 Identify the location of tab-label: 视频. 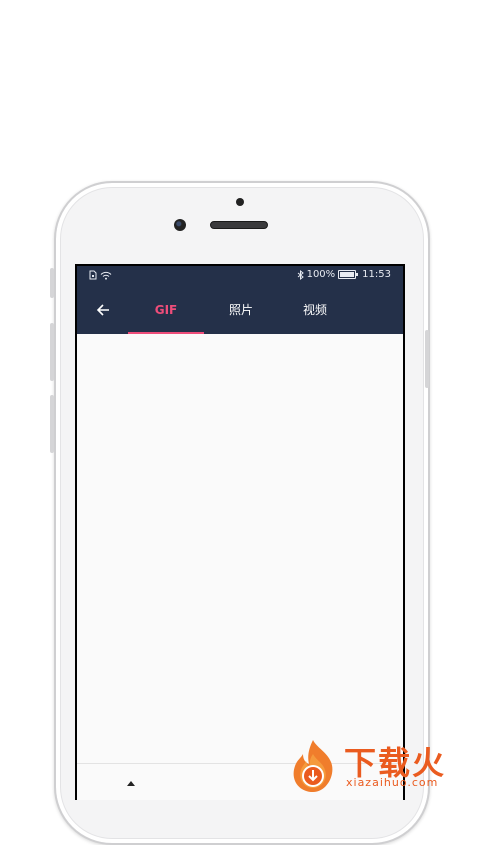
(314, 310).